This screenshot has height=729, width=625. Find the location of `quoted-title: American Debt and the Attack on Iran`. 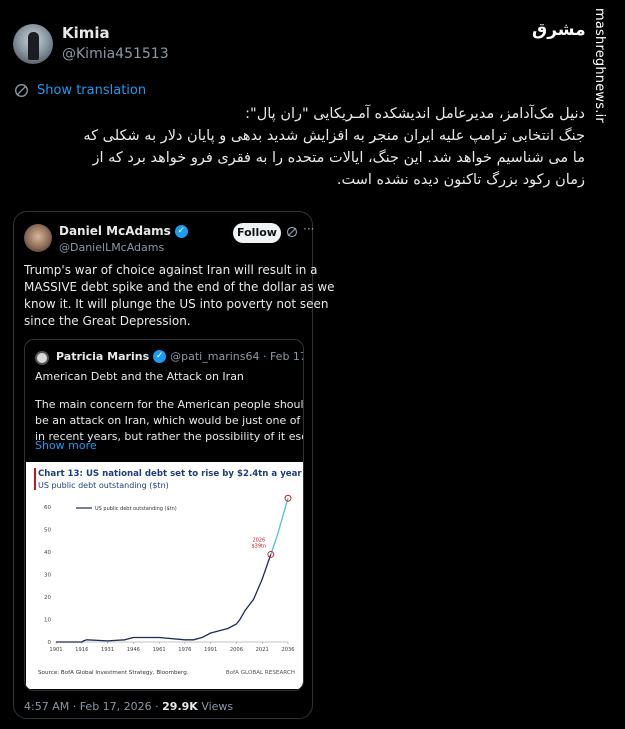

quoted-title: American Debt and the Attack on Iran is located at coordinates (139, 376).